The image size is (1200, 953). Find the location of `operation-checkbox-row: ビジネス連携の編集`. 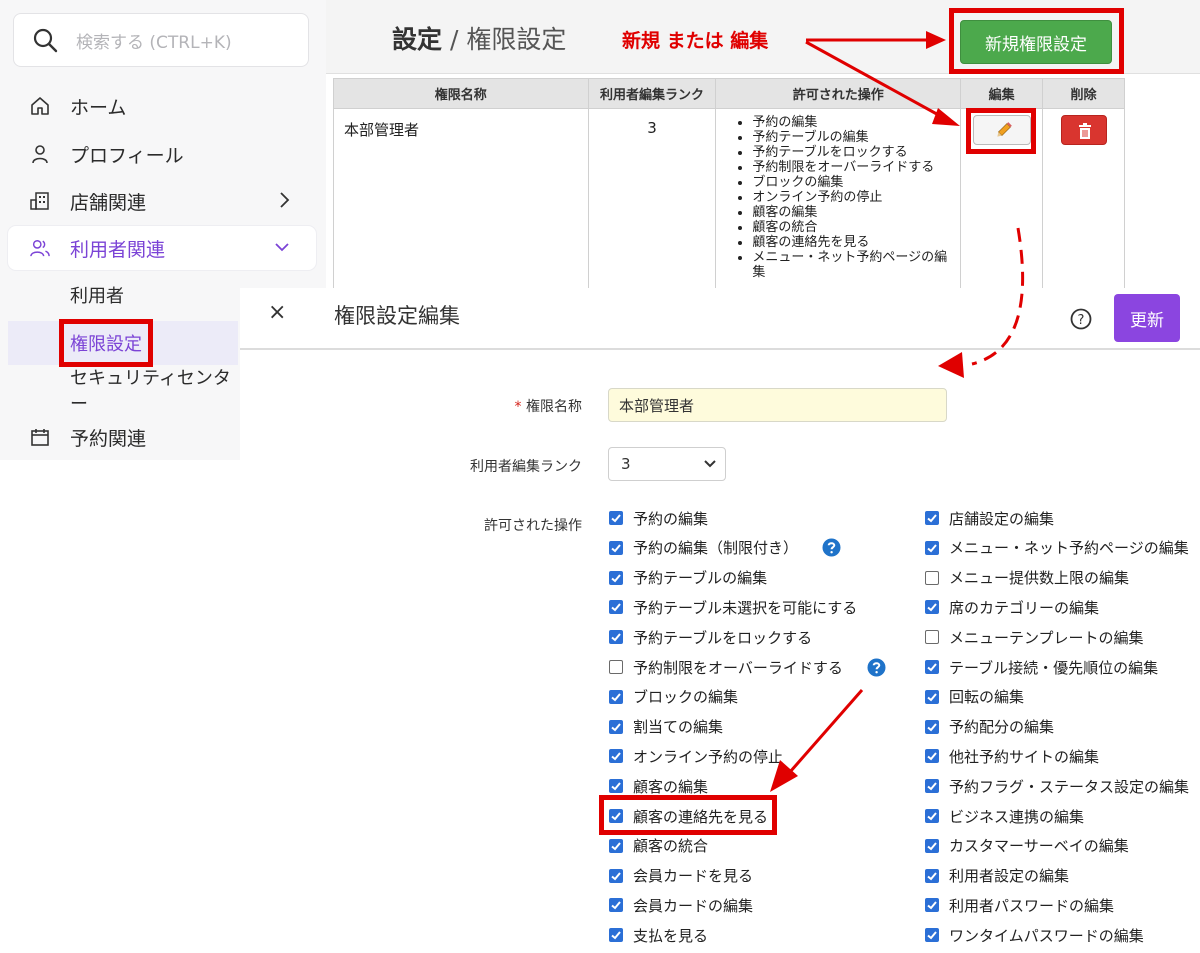

operation-checkbox-row: ビジネス連携の編集 is located at coordinates (1004, 816).